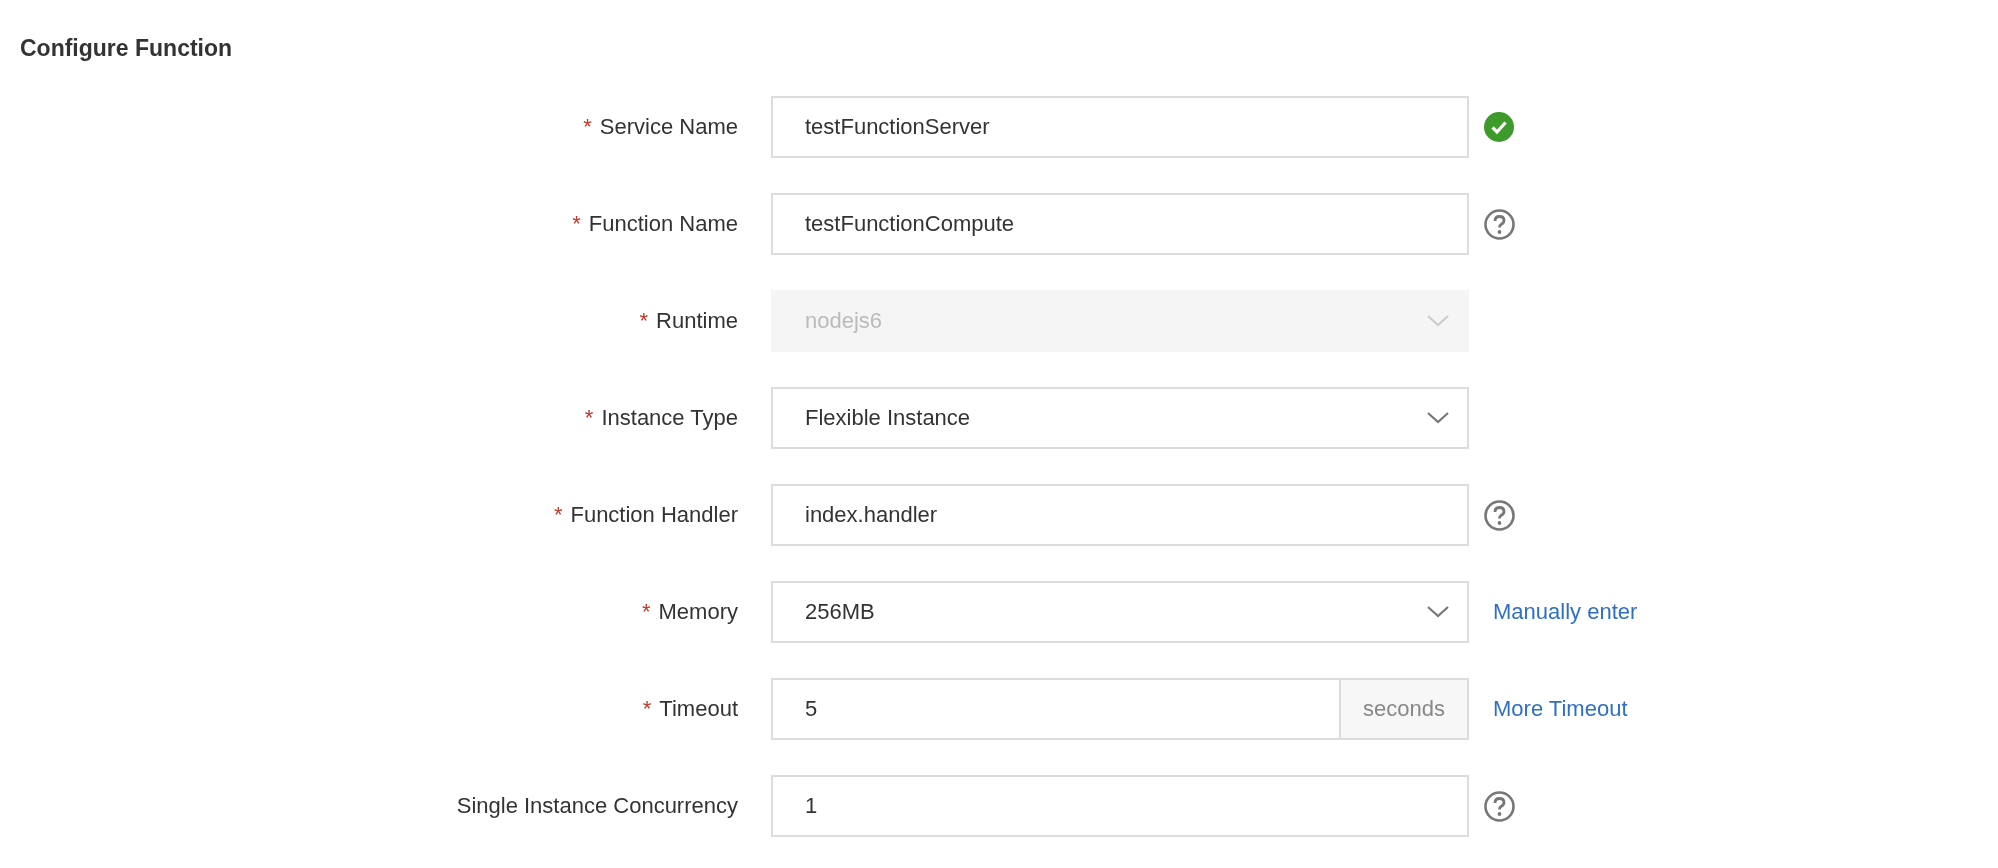 The width and height of the screenshot is (1998, 868). What do you see at coordinates (1560, 709) in the screenshot?
I see `link: More Timeout` at bounding box center [1560, 709].